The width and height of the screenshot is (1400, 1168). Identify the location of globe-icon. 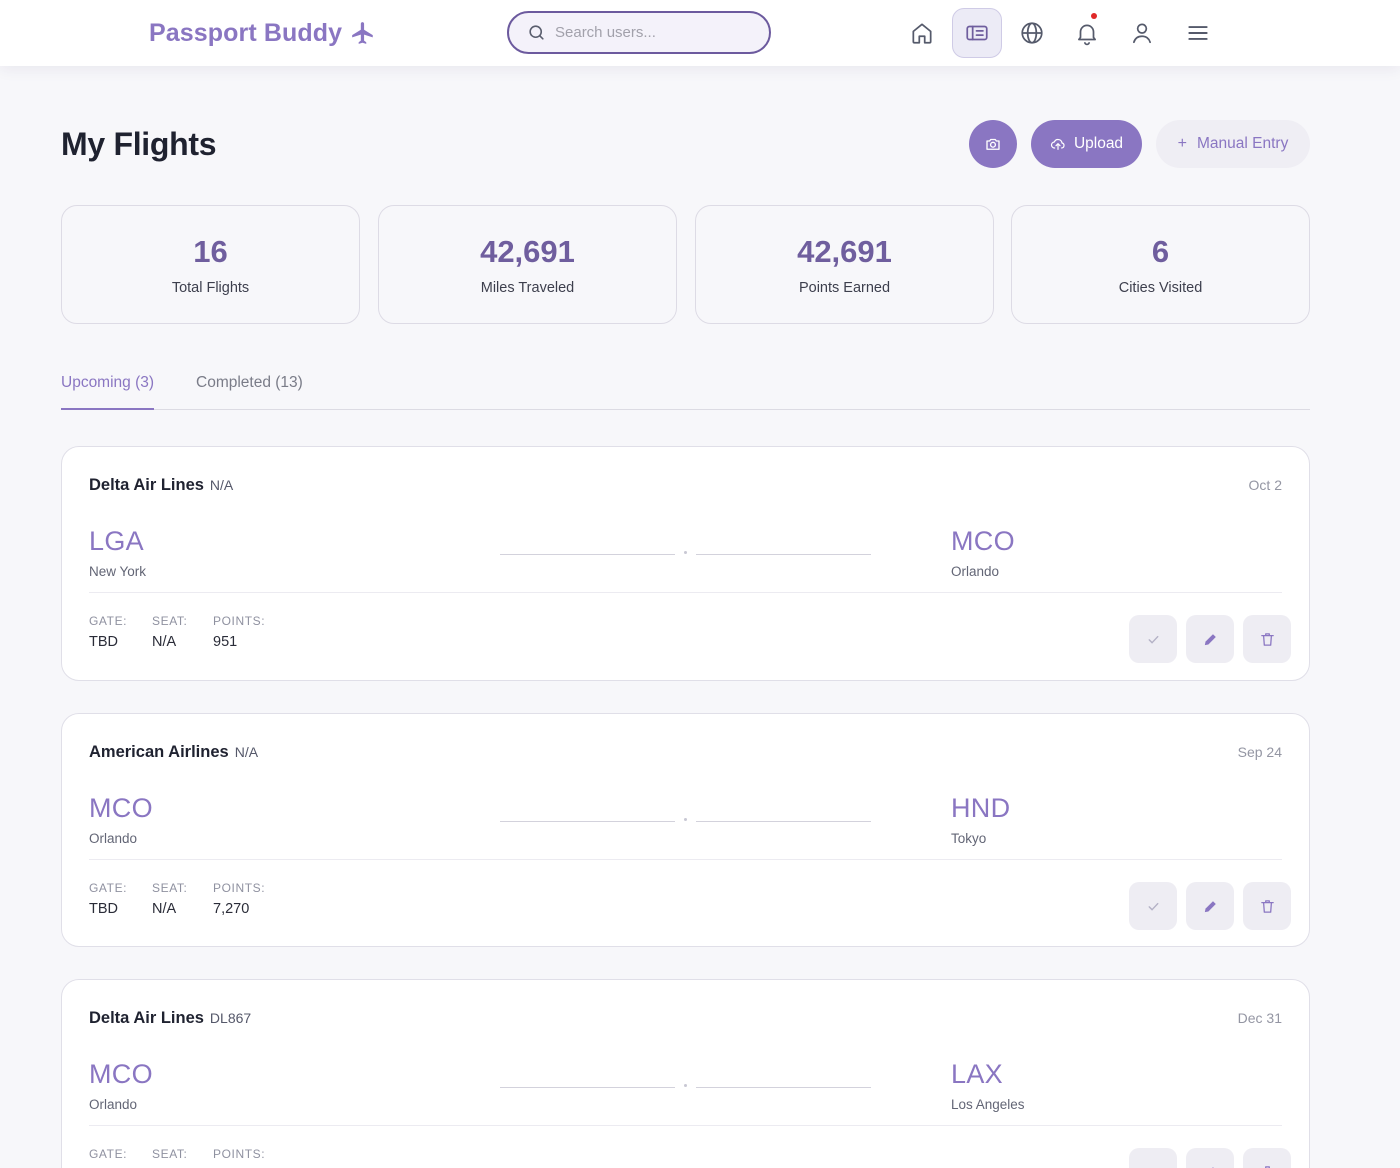
(1032, 33).